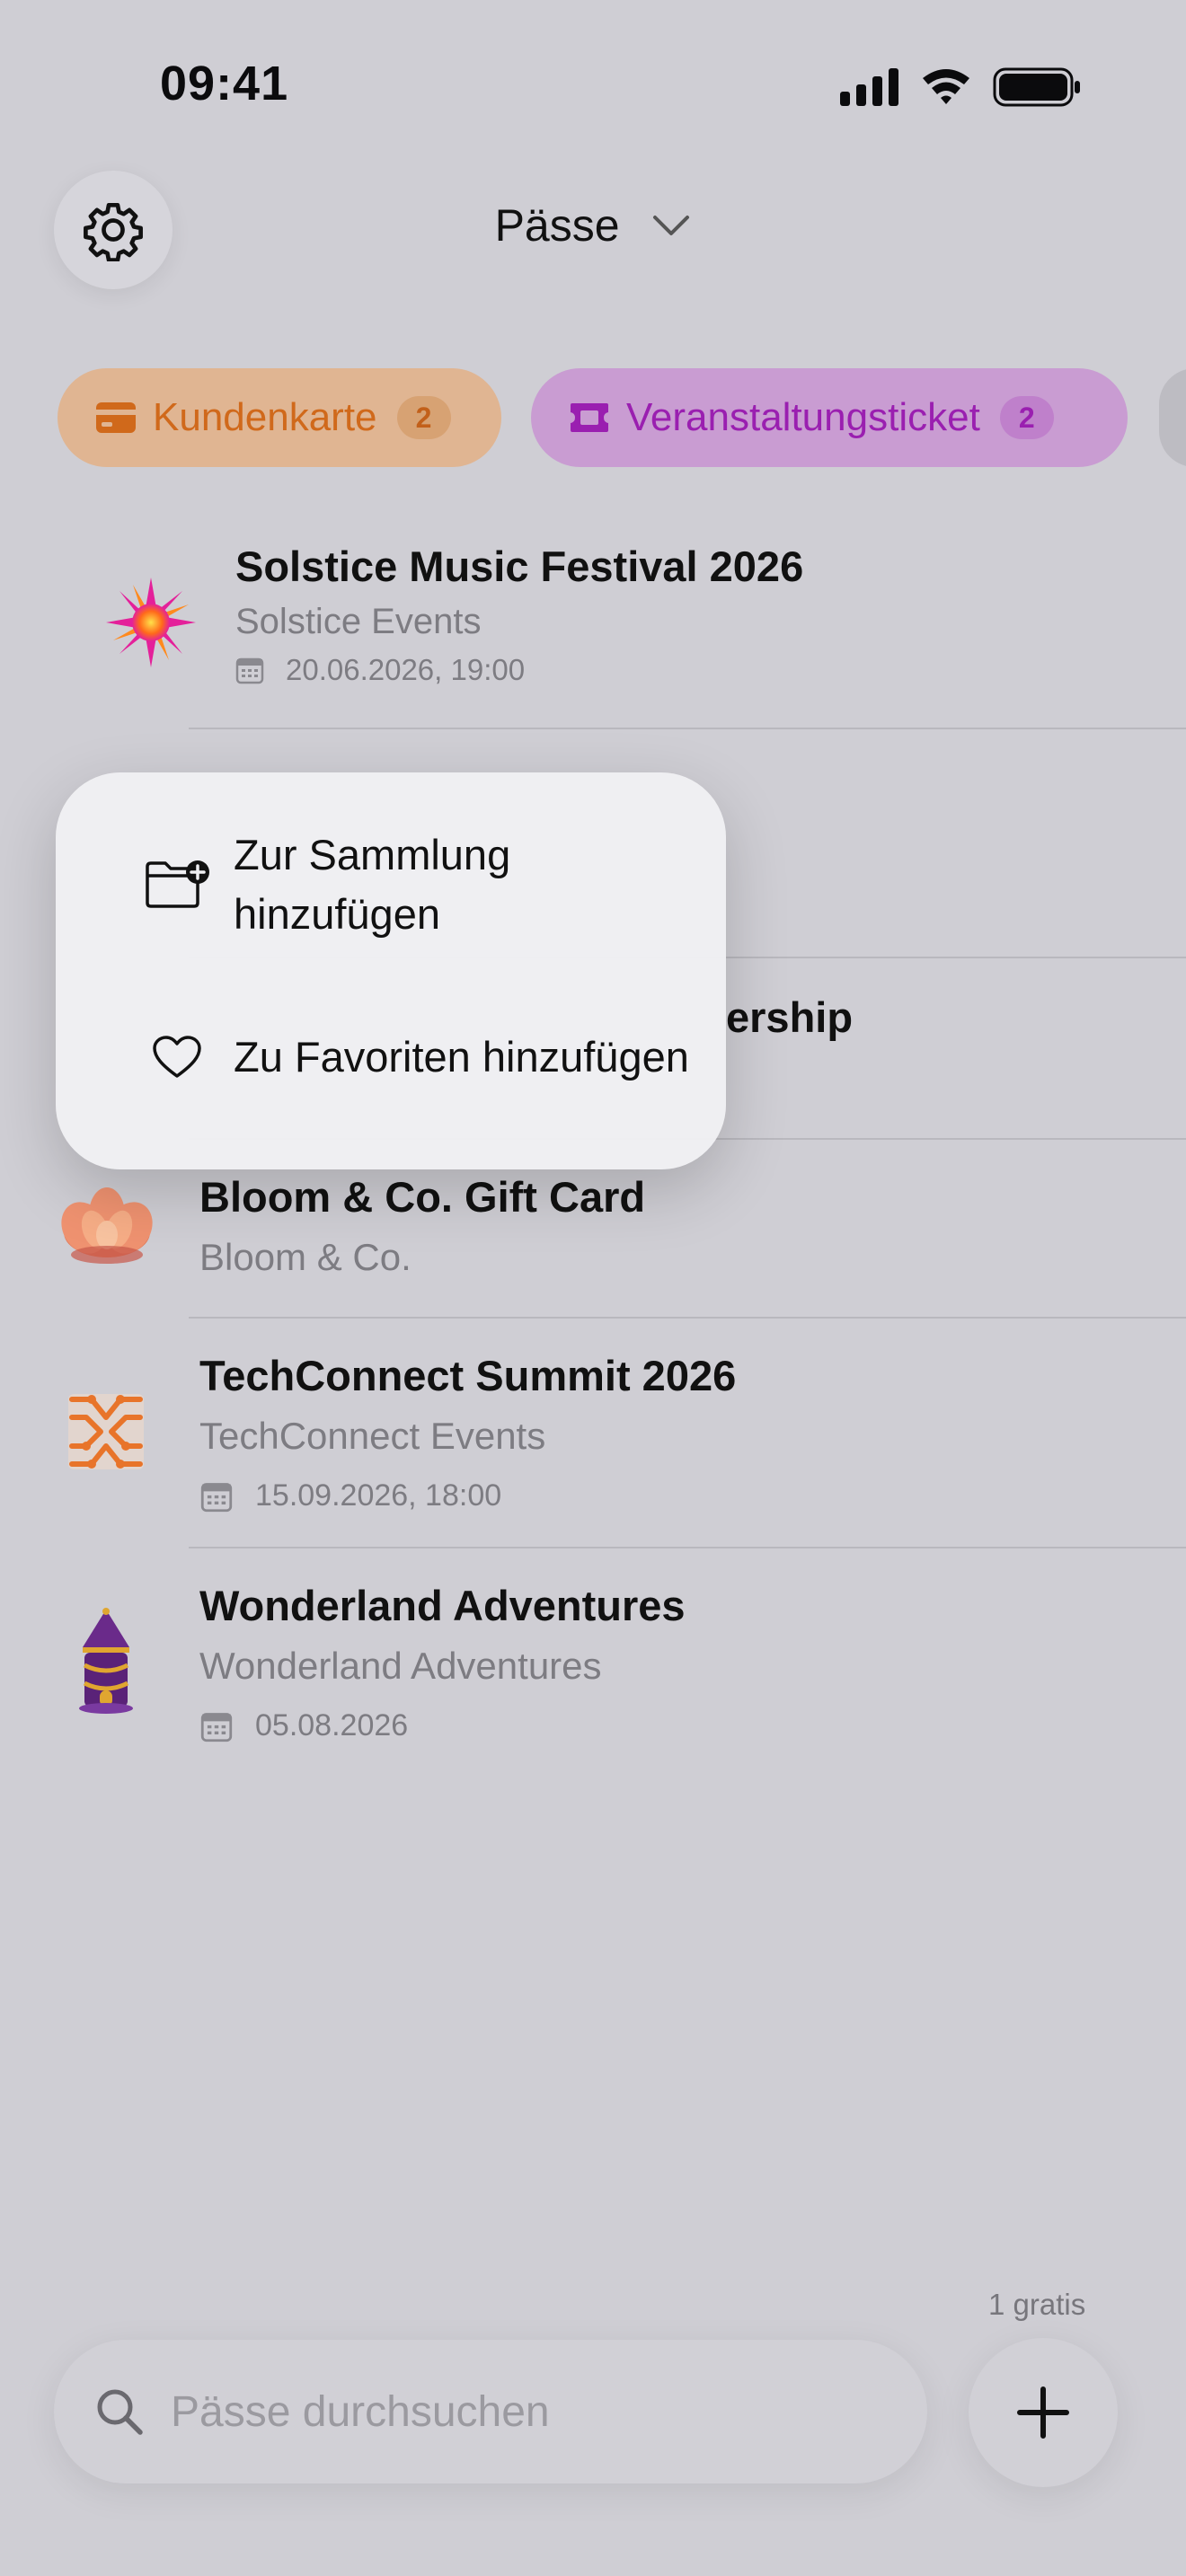 This screenshot has width=1186, height=2576. What do you see at coordinates (1036, 87) in the screenshot?
I see `battery-icon` at bounding box center [1036, 87].